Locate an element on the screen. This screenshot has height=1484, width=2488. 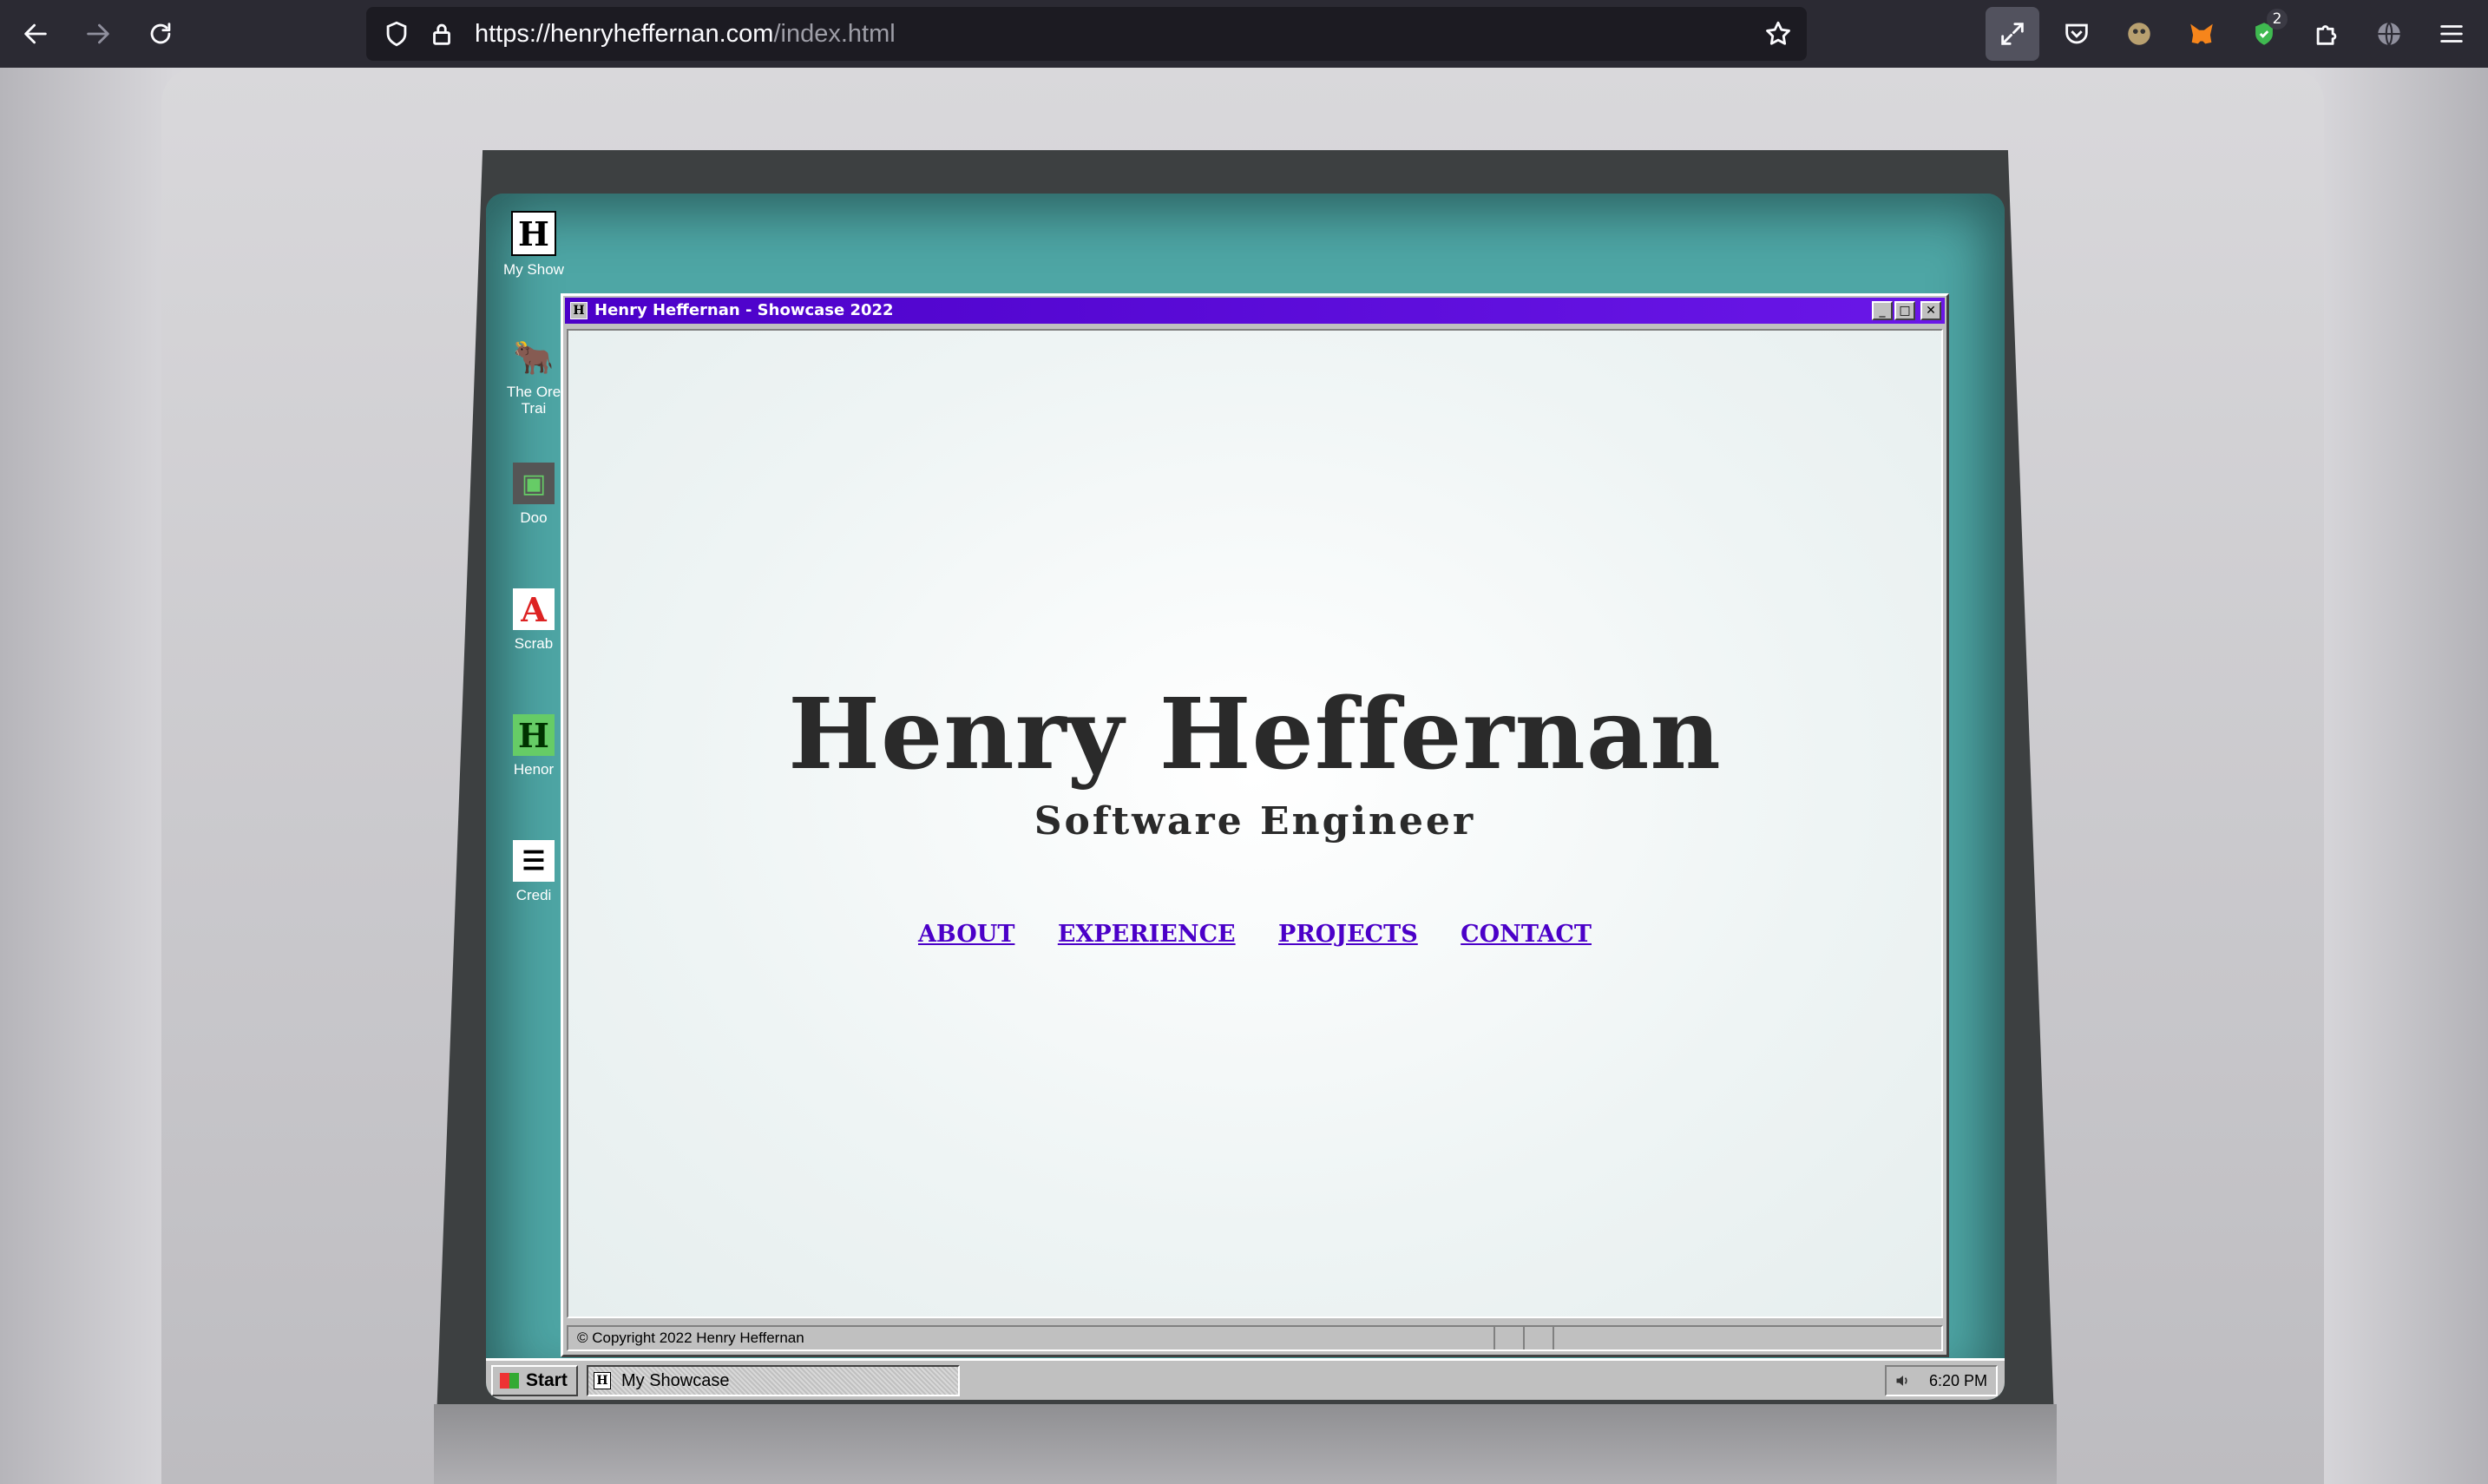
back-arrow-icon is located at coordinates (35, 33).